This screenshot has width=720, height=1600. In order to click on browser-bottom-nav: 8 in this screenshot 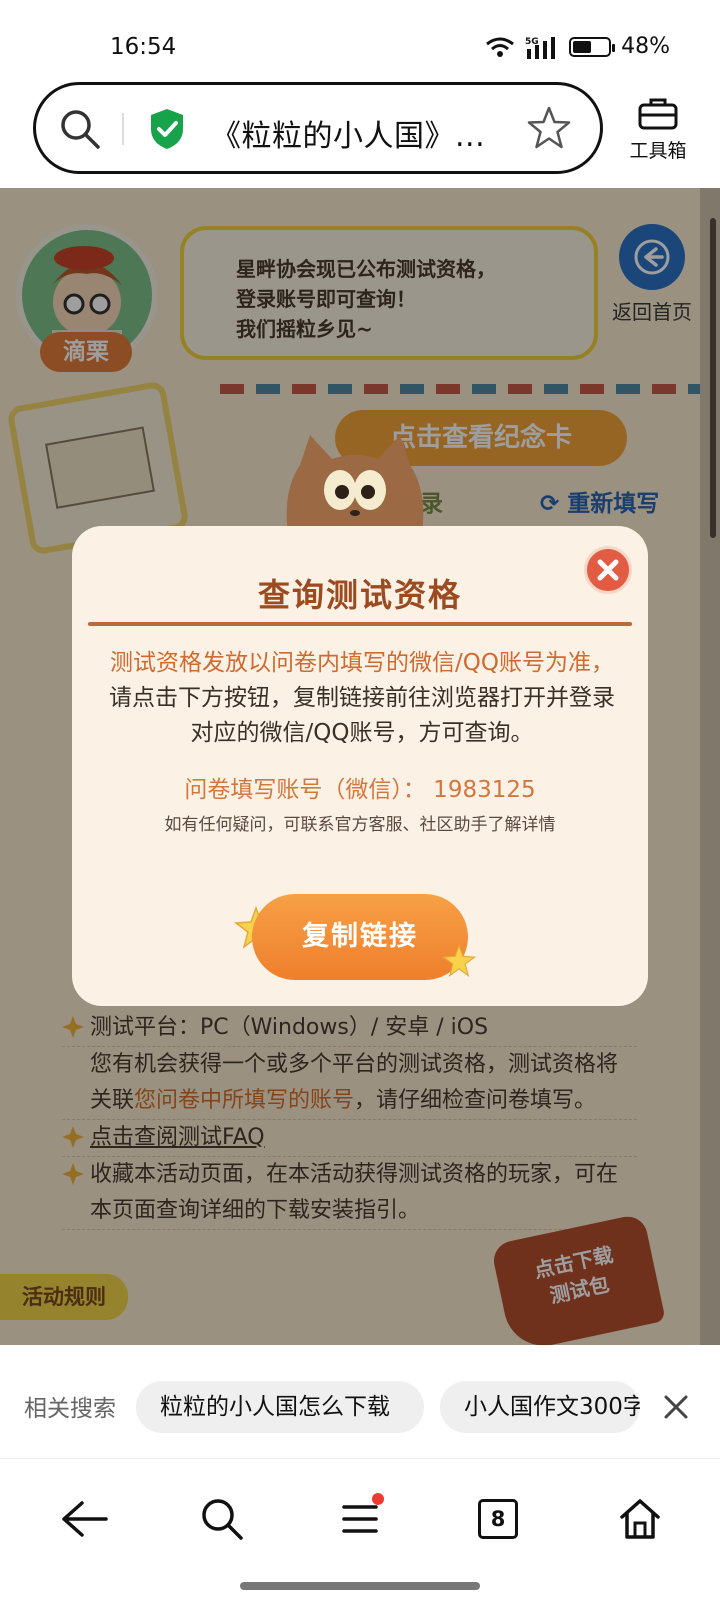, I will do `click(360, 1529)`.